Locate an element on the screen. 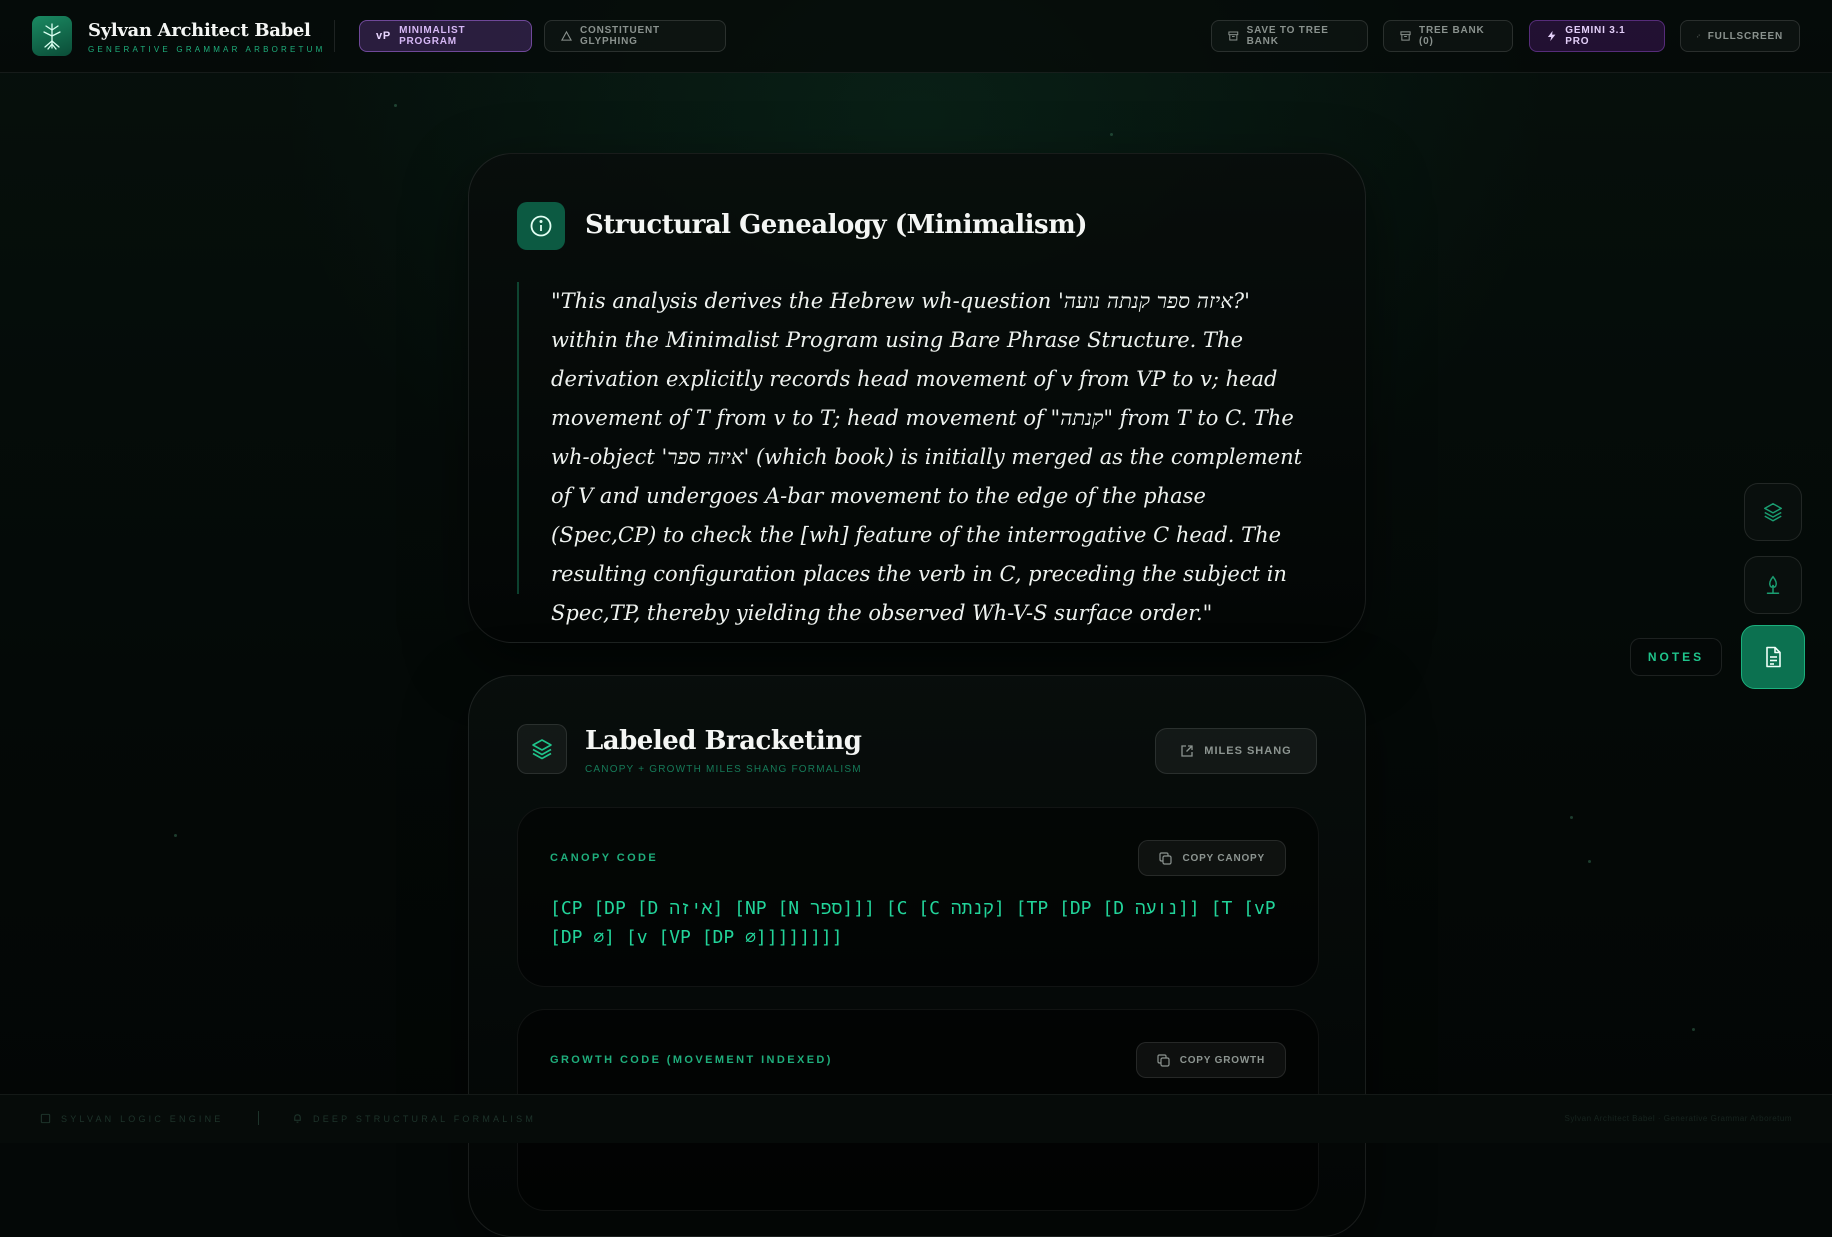 This screenshot has width=1832, height=1237. fullscreen-button: FULLSCREEN is located at coordinates (1740, 36).